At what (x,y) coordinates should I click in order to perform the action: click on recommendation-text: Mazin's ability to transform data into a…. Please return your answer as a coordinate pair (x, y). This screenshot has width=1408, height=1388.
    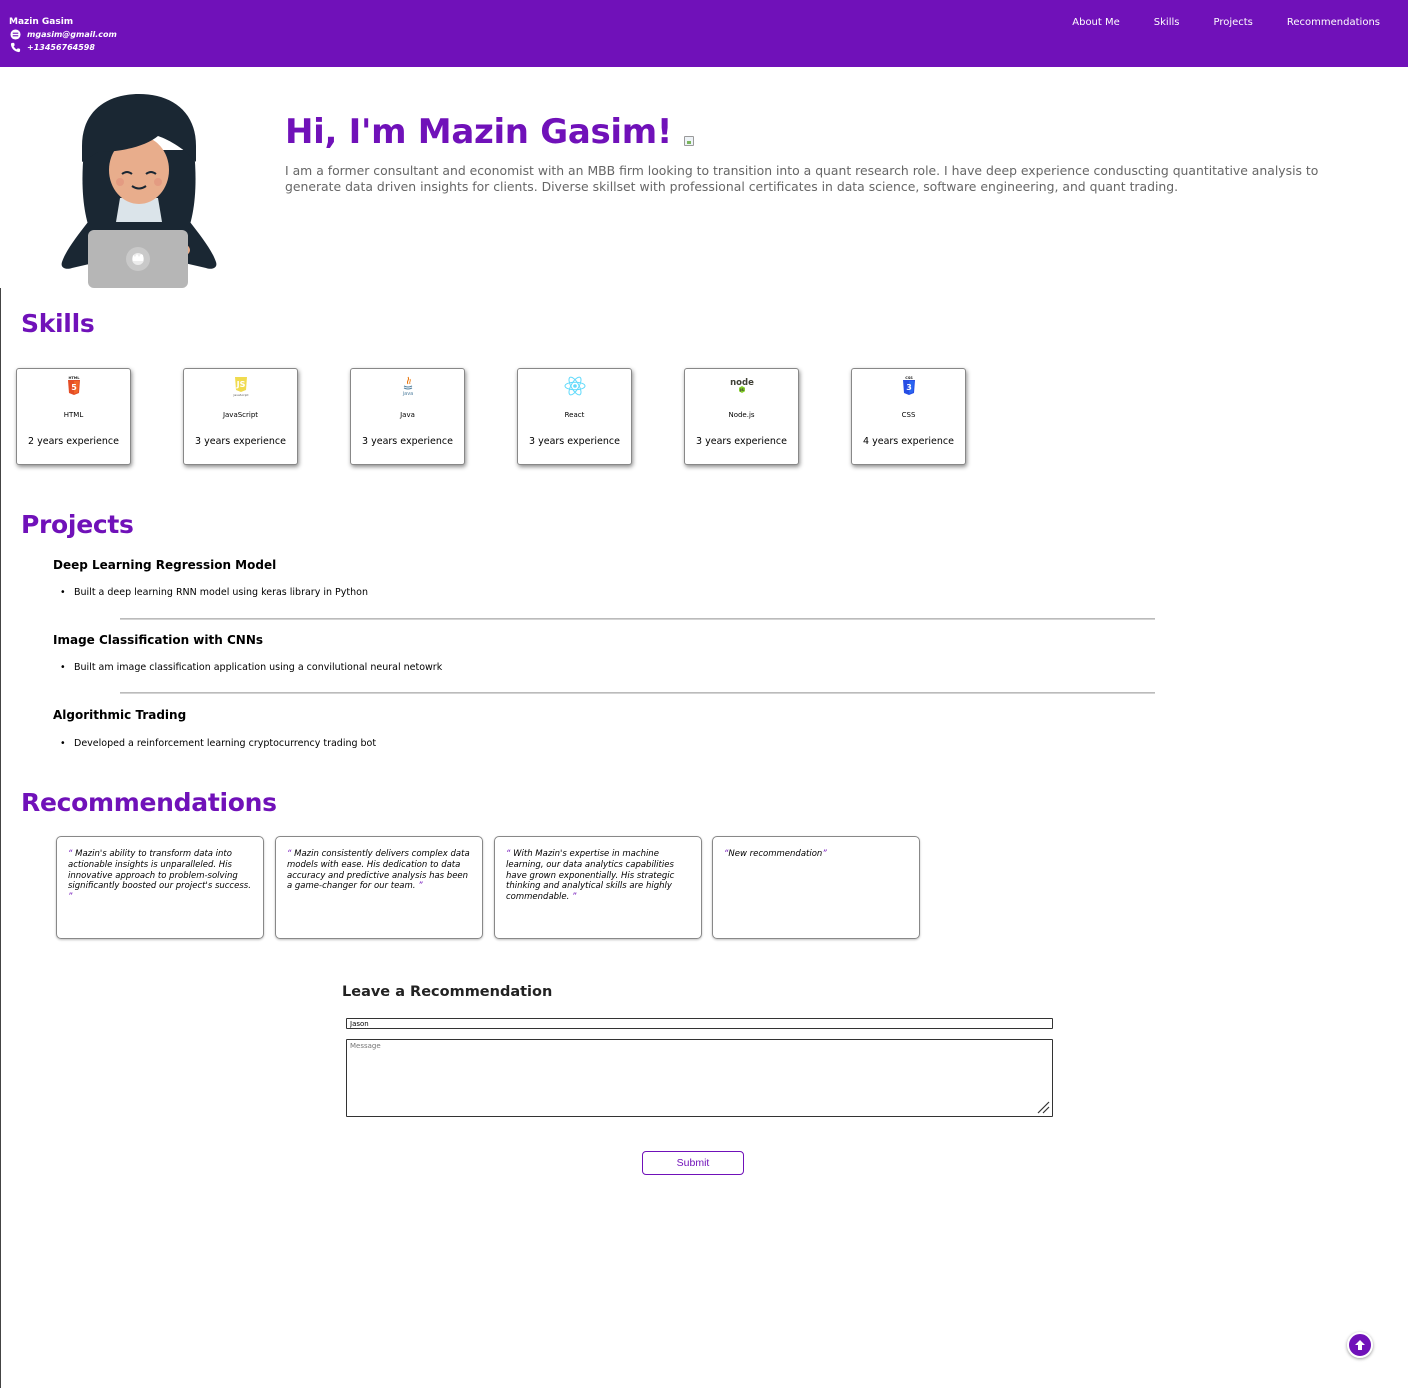
    Looking at the image, I should click on (159, 870).